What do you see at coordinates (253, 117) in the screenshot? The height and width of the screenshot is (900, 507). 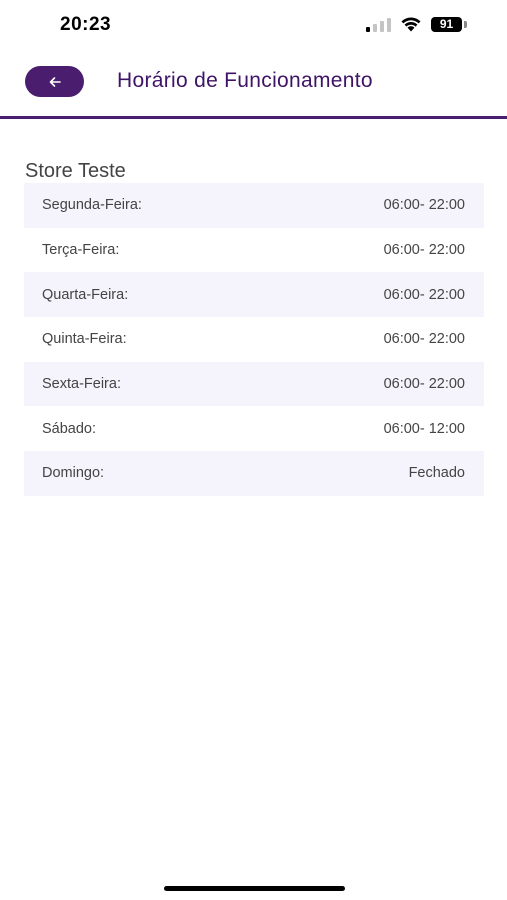 I see `header-divider` at bounding box center [253, 117].